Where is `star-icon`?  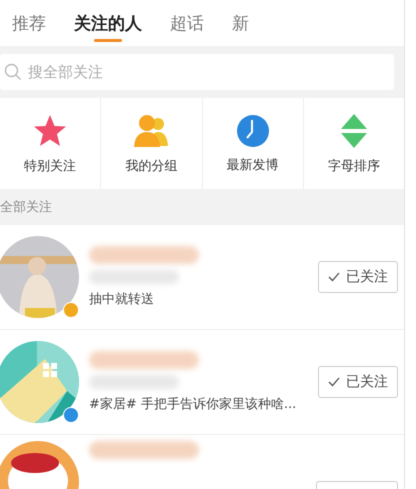
star-icon is located at coordinates (50, 130).